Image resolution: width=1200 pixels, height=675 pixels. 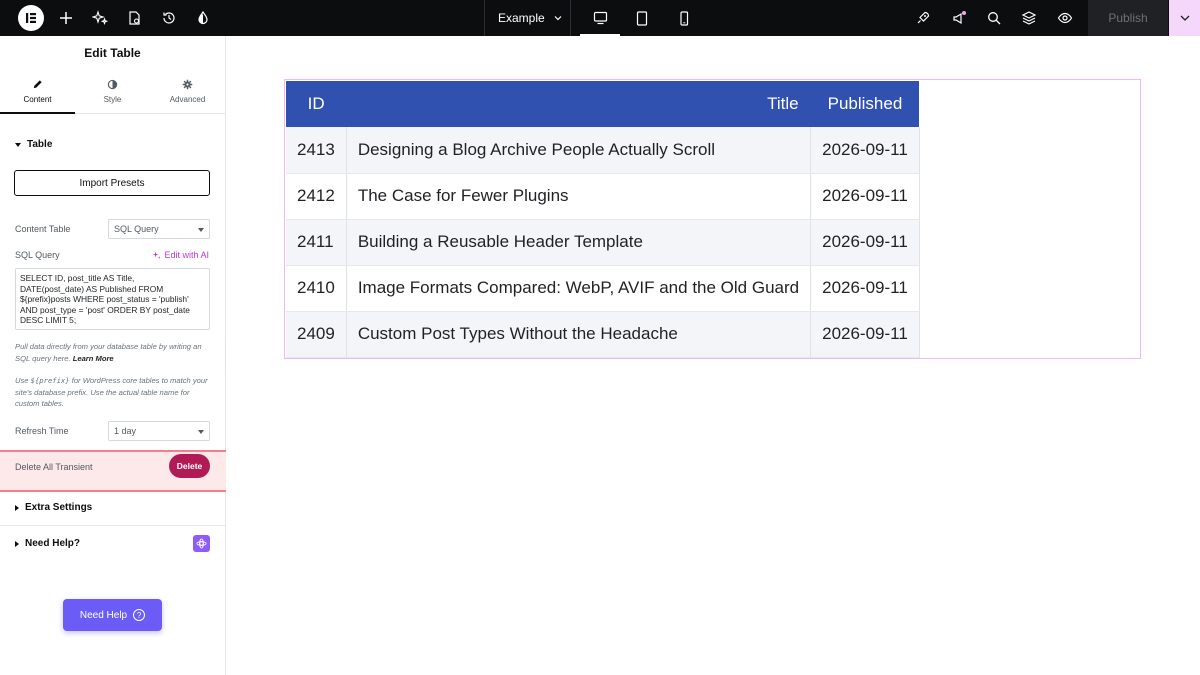 I want to click on header-title: Title, so click(x=578, y=104).